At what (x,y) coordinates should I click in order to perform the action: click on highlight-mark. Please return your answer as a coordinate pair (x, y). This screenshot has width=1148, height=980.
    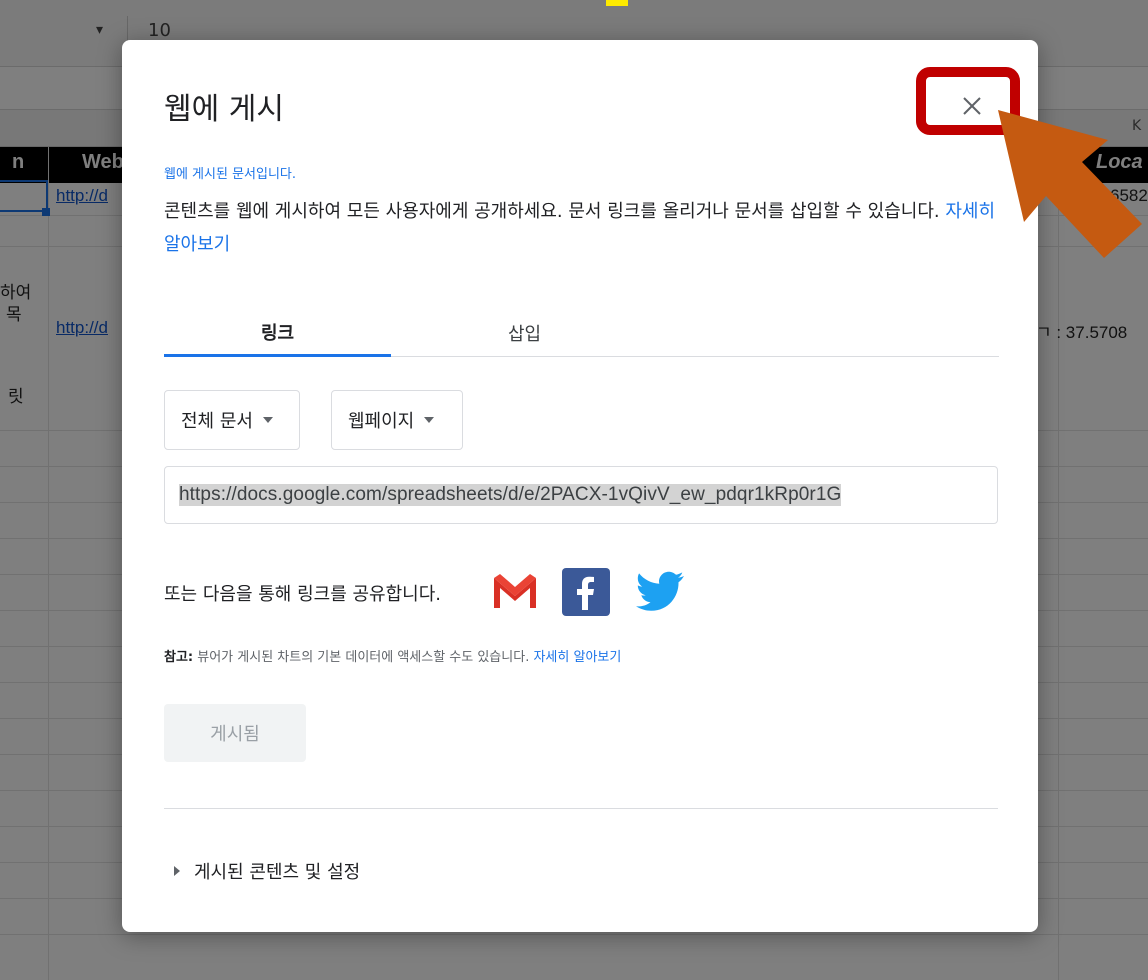
    Looking at the image, I should click on (617, 3).